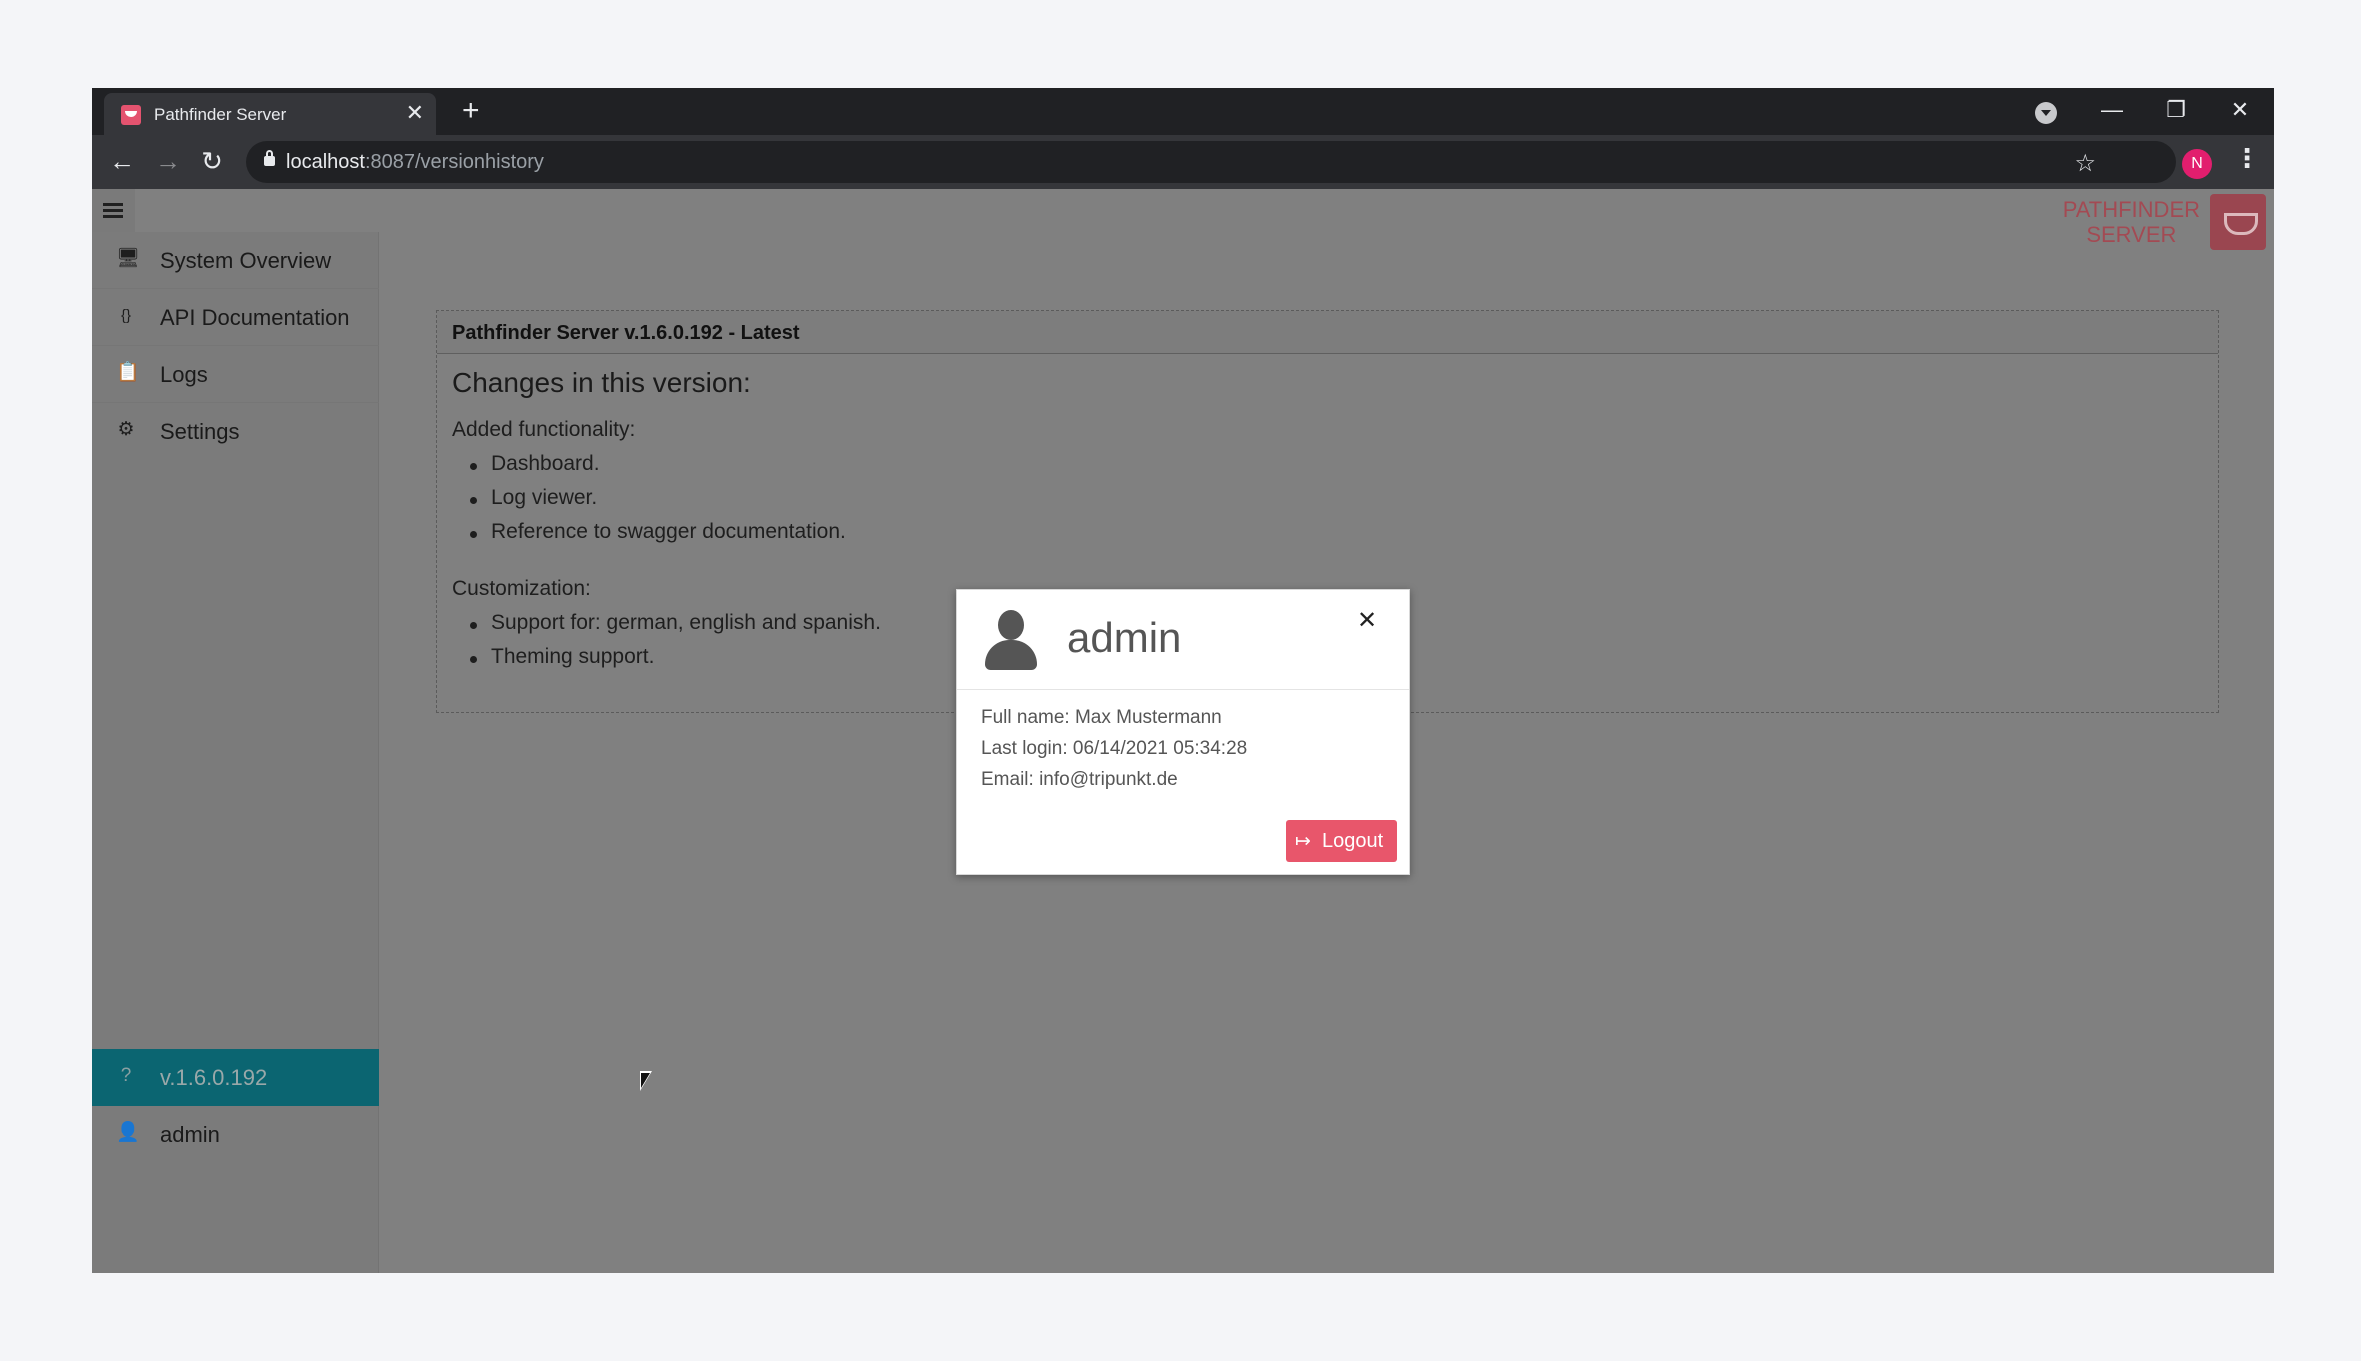  I want to click on sidebar-item-api-documentation: {} API Documentation, so click(235, 317).